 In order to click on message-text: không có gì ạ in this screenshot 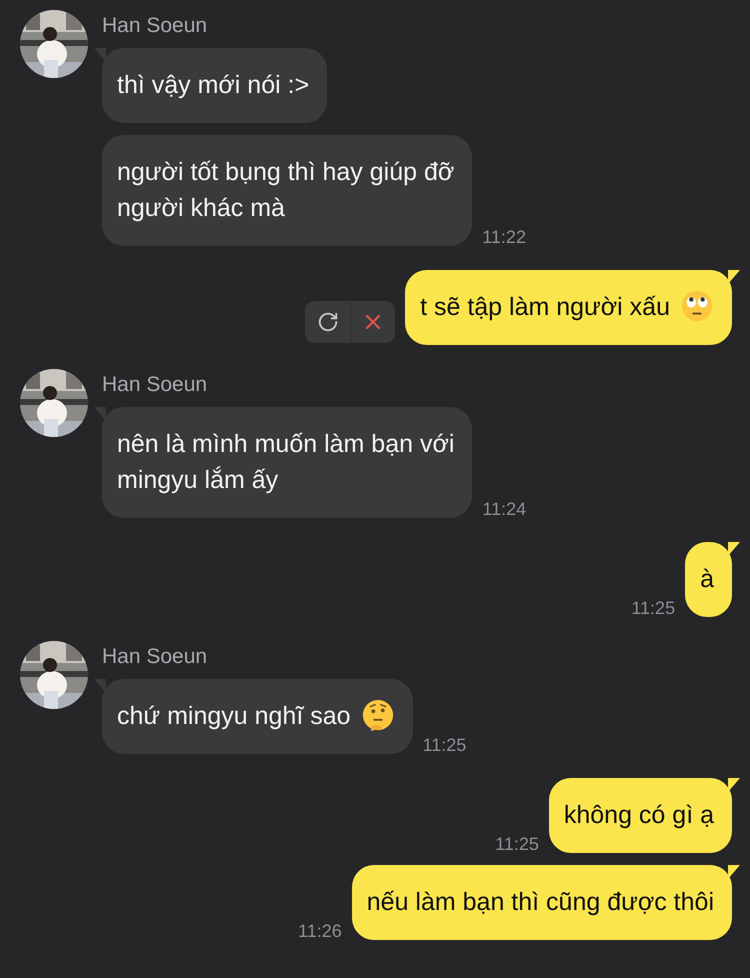, I will do `click(639, 815)`.